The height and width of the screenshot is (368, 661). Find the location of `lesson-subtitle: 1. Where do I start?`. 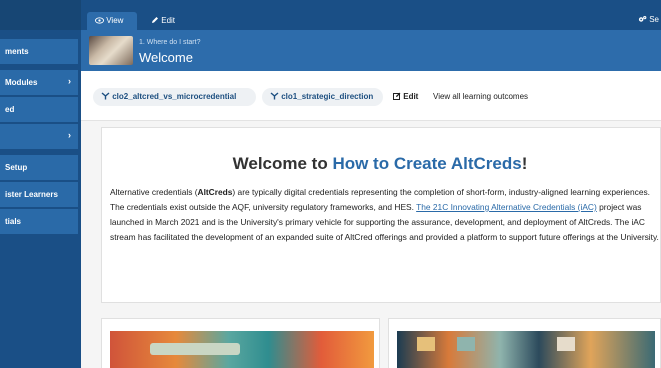

lesson-subtitle: 1. Where do I start? is located at coordinates (170, 42).